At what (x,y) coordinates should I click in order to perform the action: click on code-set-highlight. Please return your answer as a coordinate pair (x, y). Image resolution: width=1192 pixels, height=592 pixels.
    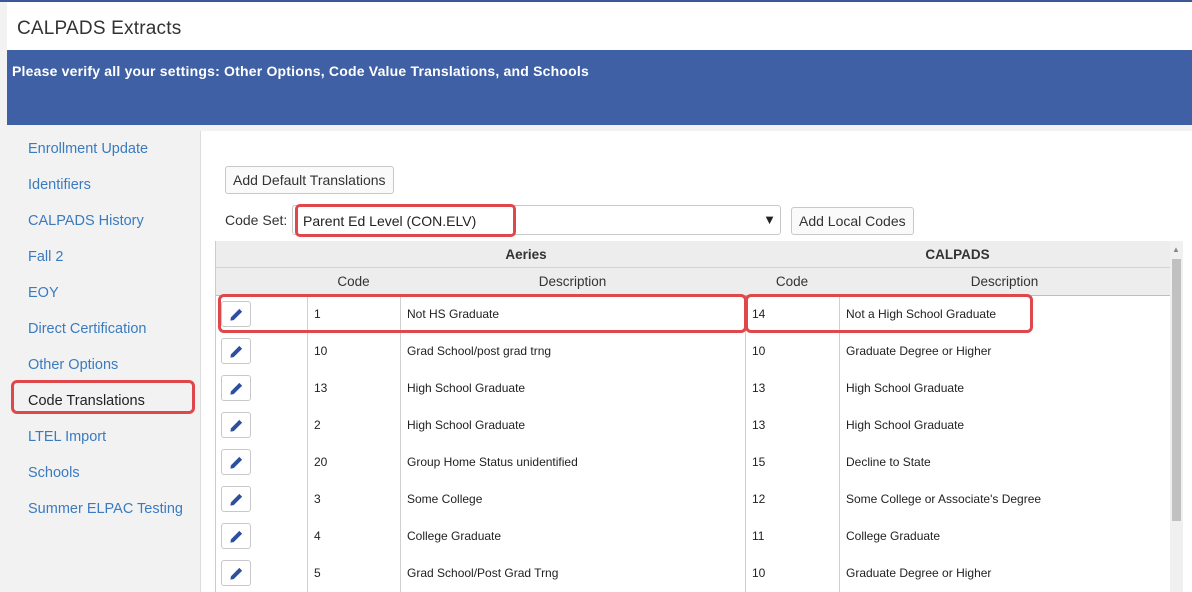
    Looking at the image, I should click on (405, 220).